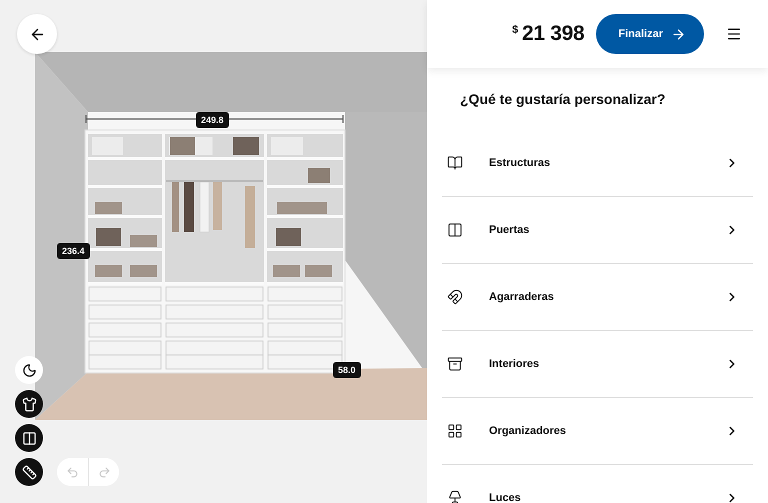 This screenshot has width=768, height=503. Describe the element at coordinates (455, 496) in the screenshot. I see `lamp-icon` at that location.